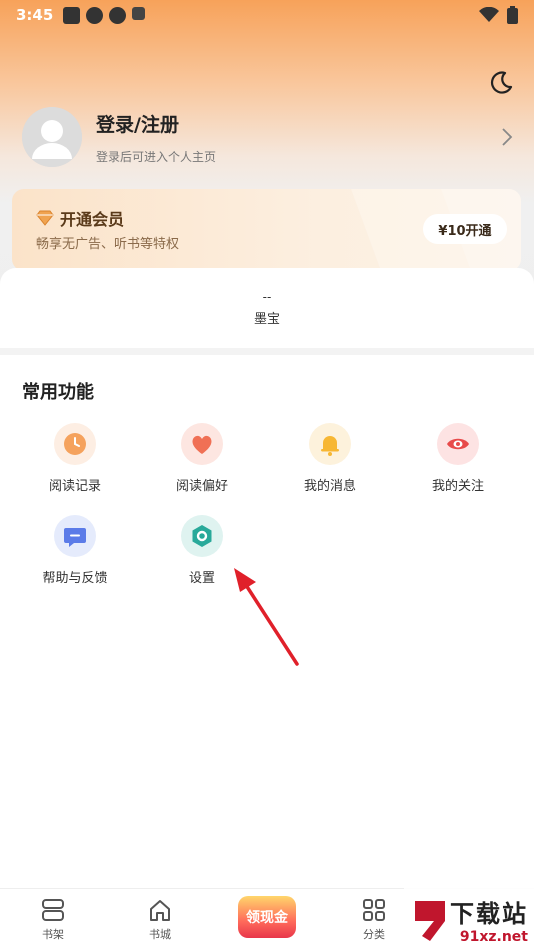 The width and height of the screenshot is (534, 950). Describe the element at coordinates (267, 15) in the screenshot. I see `status-bar: 3:45` at that location.